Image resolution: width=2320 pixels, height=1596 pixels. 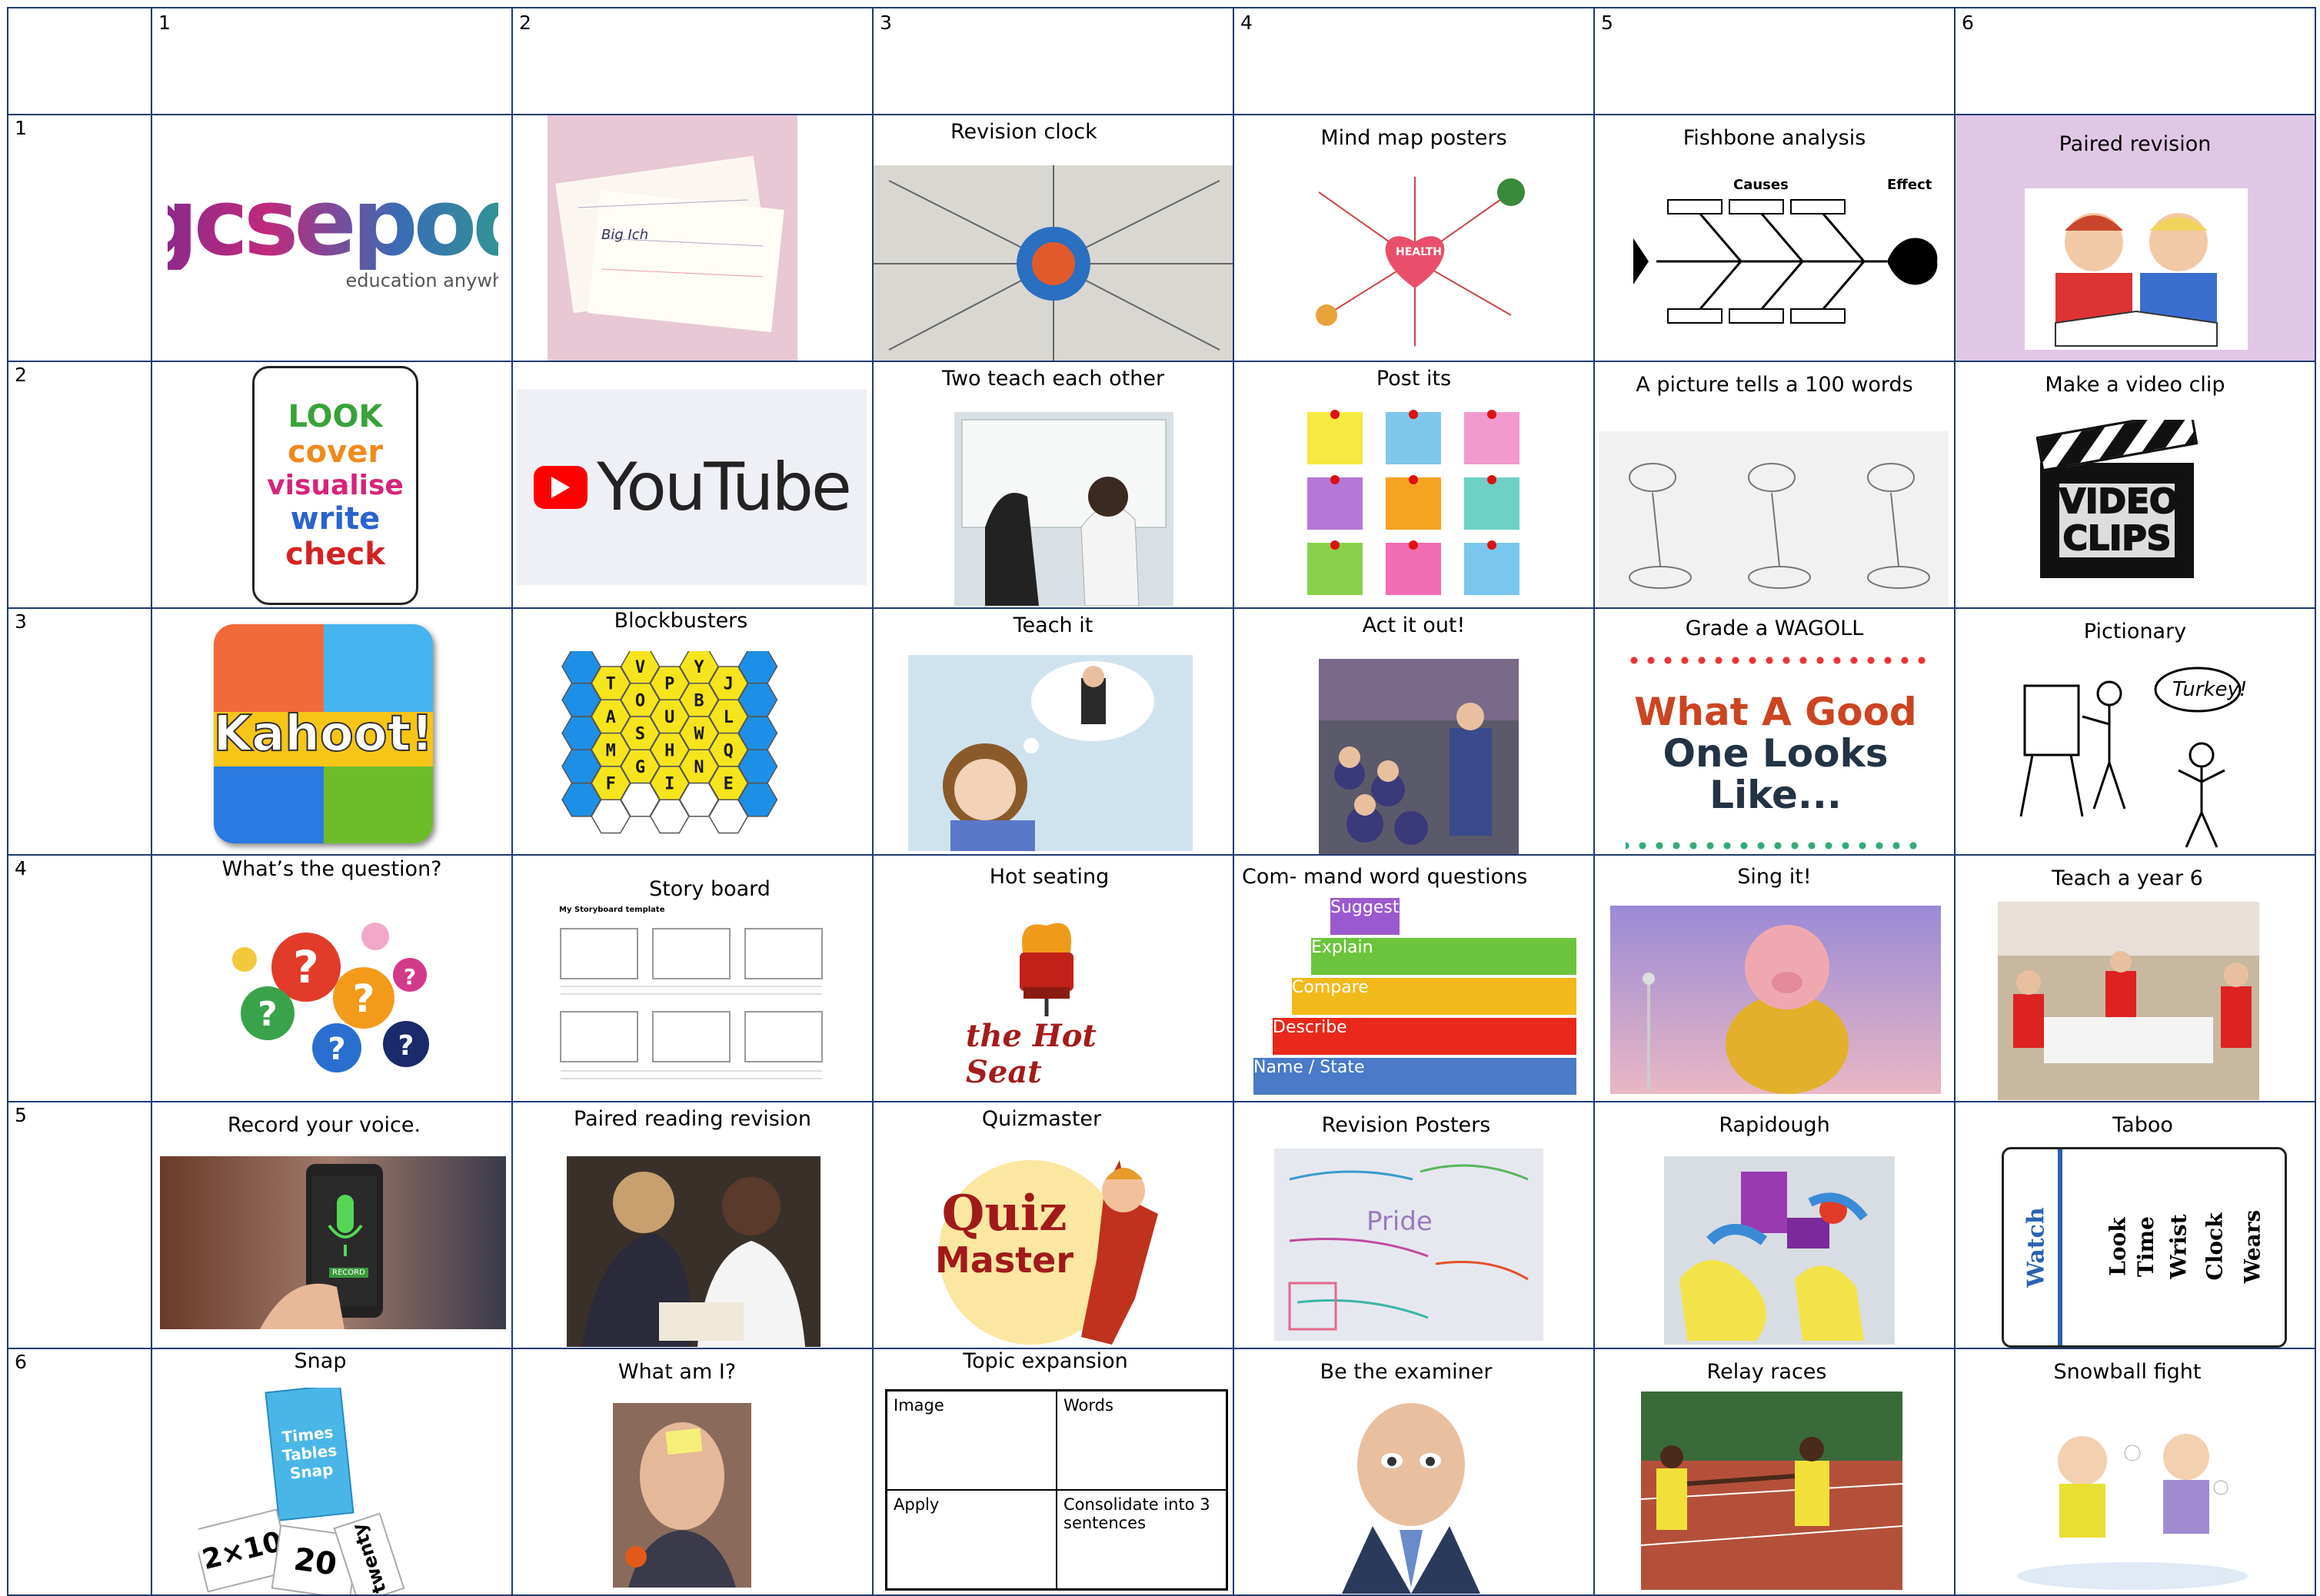 I want to click on header-row: 1 2 3 4 5 6, so click(x=1161, y=61).